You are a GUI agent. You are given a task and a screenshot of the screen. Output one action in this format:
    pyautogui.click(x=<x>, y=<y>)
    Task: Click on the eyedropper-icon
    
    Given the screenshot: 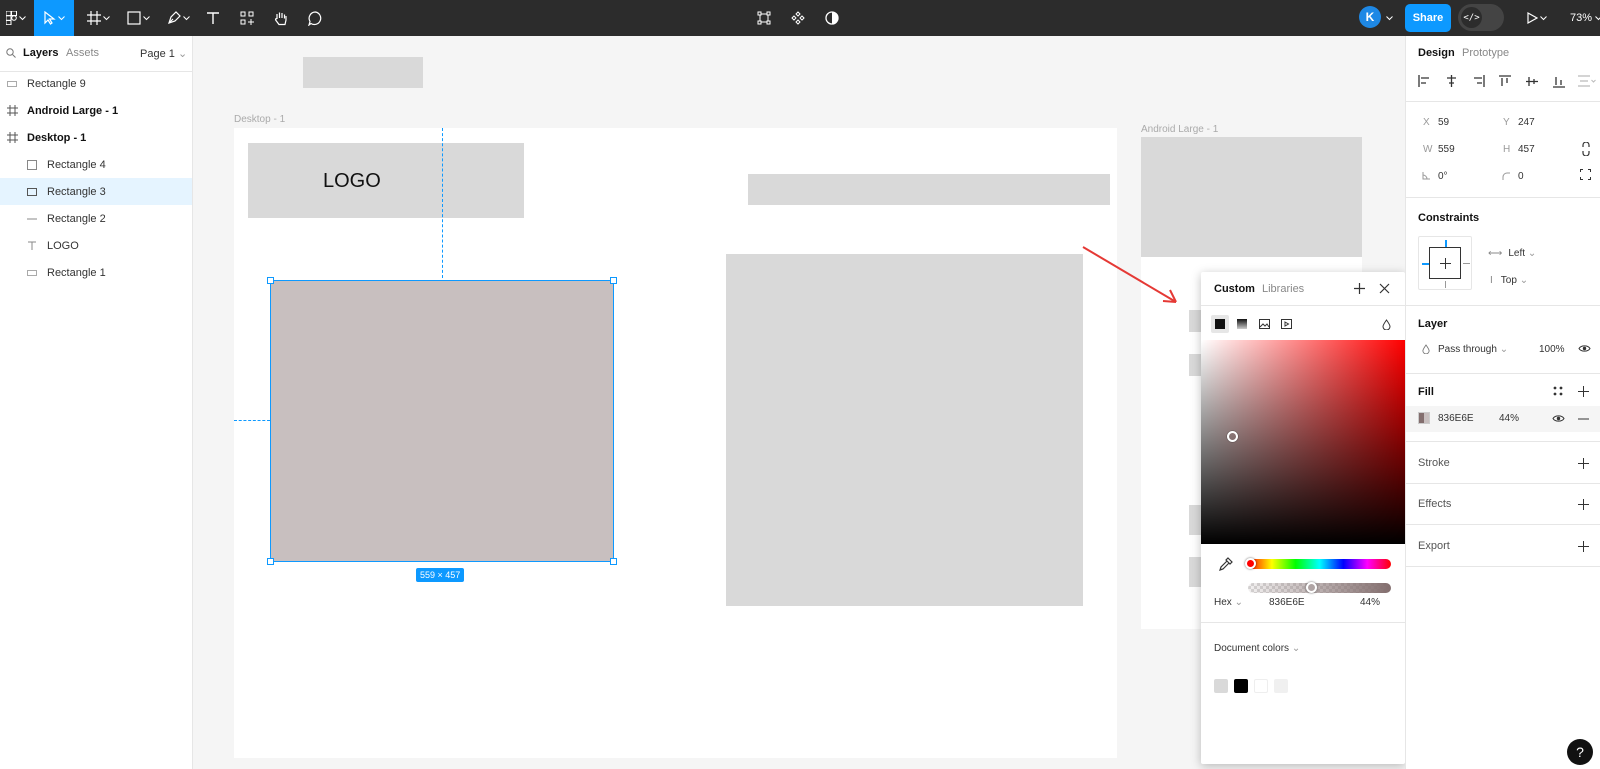 What is the action you would take?
    pyautogui.click(x=1226, y=564)
    